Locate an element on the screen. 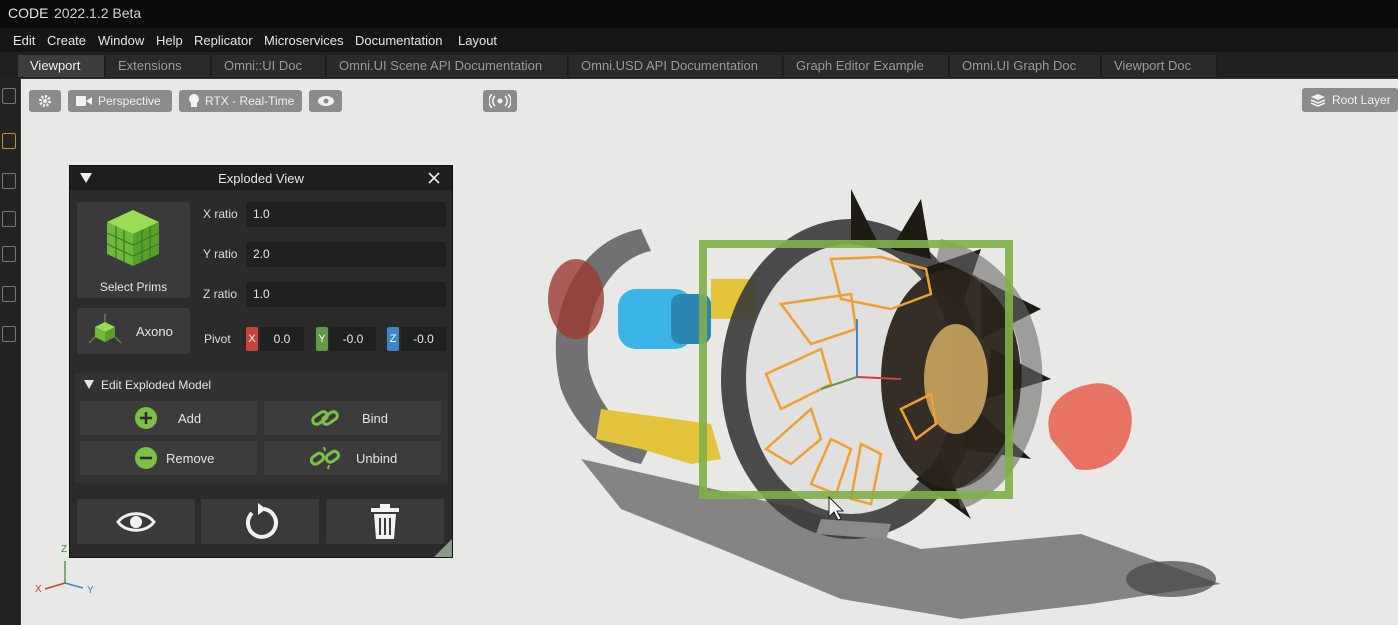  gear-icon is located at coordinates (45, 101).